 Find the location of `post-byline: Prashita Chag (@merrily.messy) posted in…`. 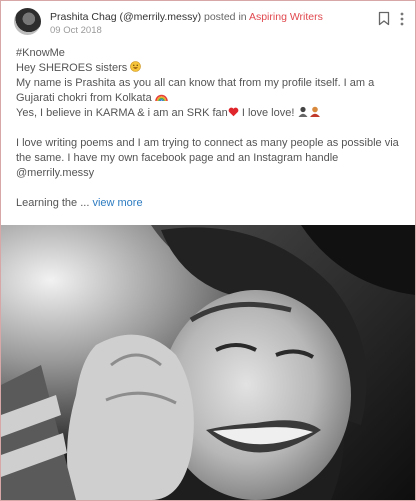

post-byline: Prashita Chag (@merrily.messy) posted in… is located at coordinates (186, 17).